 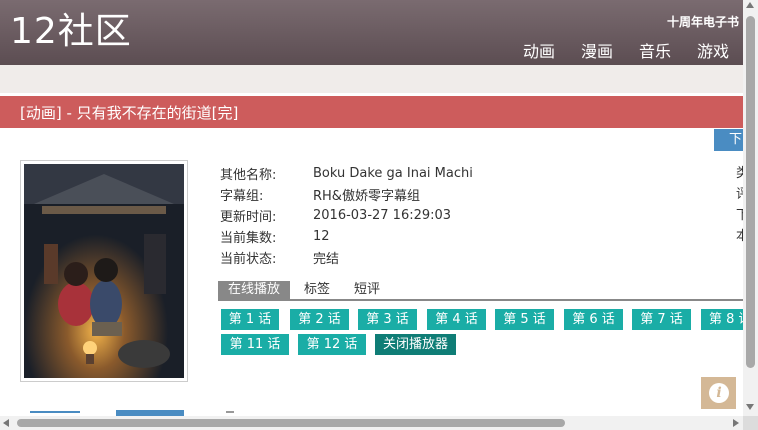 What do you see at coordinates (55, 412) in the screenshot?
I see `bottom-link-fragment` at bounding box center [55, 412].